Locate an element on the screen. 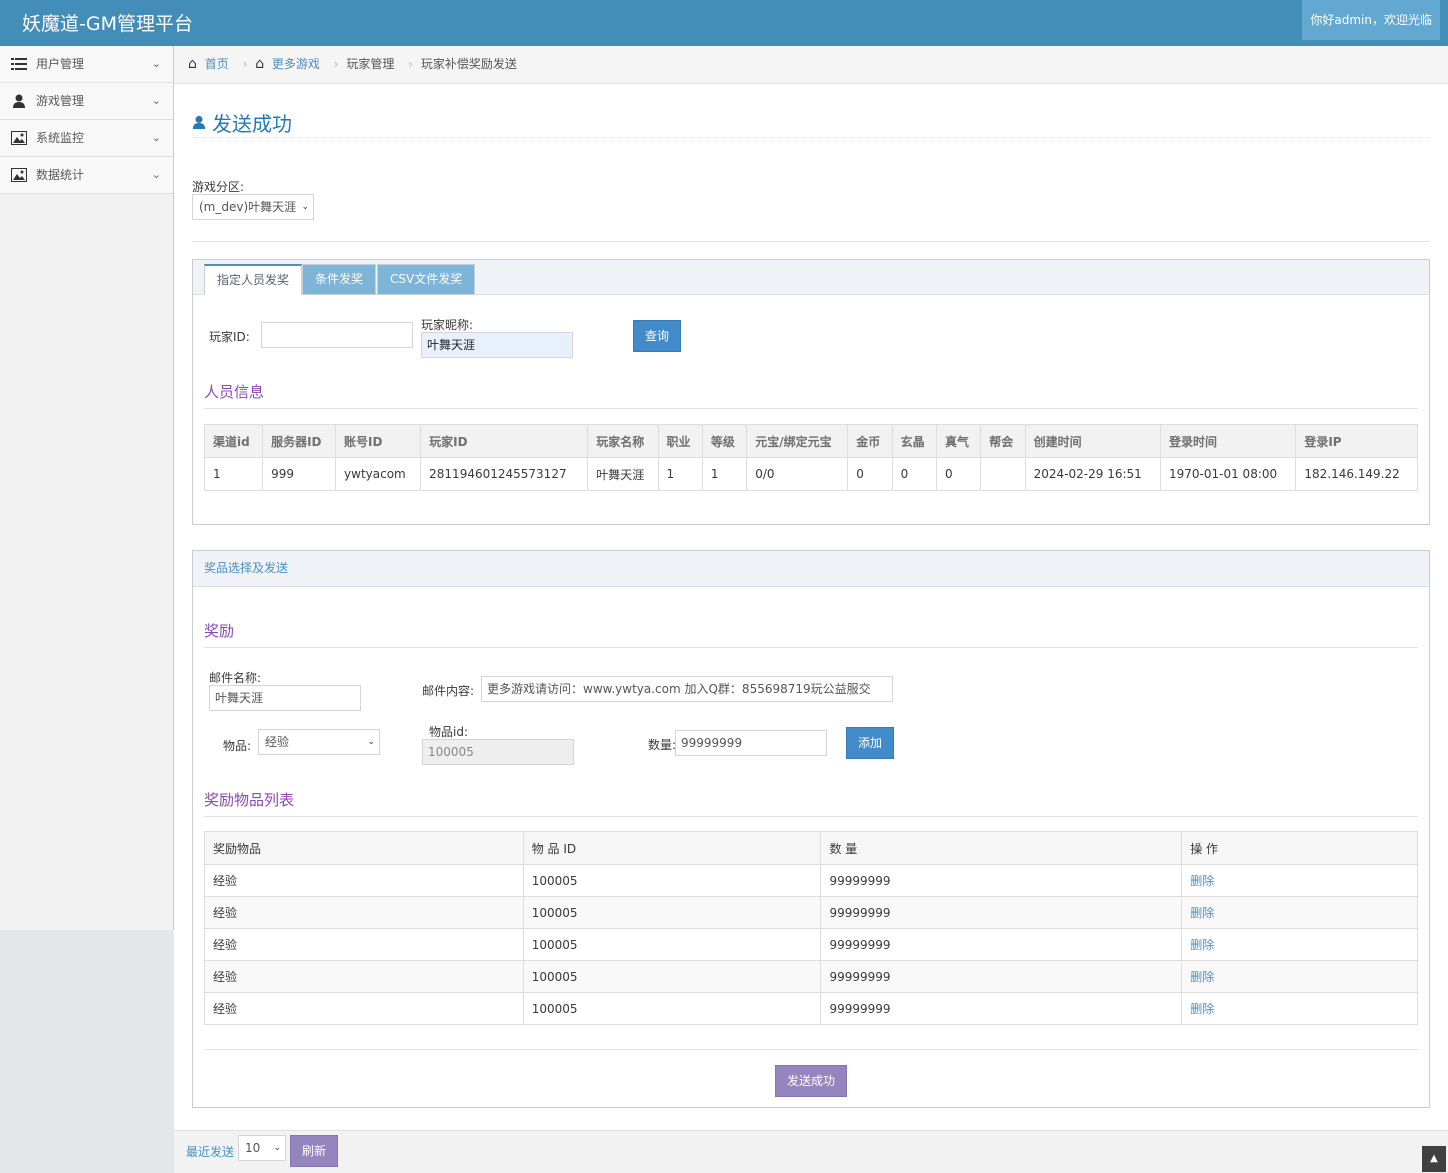  column-header: 金币 is located at coordinates (870, 441).